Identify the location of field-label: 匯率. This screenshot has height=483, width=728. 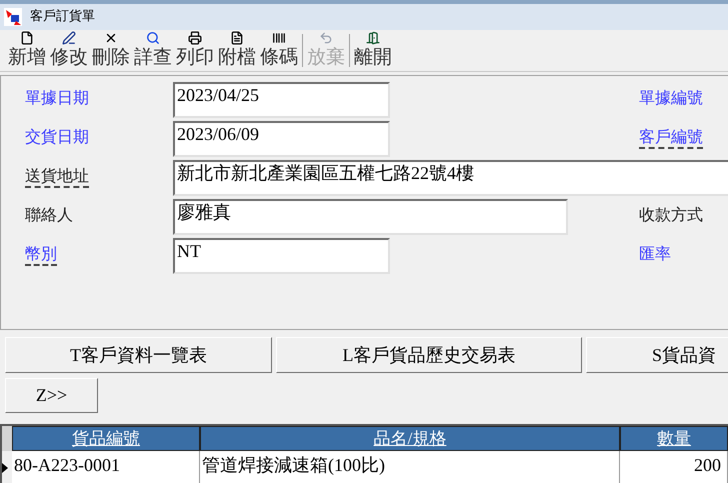
(655, 254).